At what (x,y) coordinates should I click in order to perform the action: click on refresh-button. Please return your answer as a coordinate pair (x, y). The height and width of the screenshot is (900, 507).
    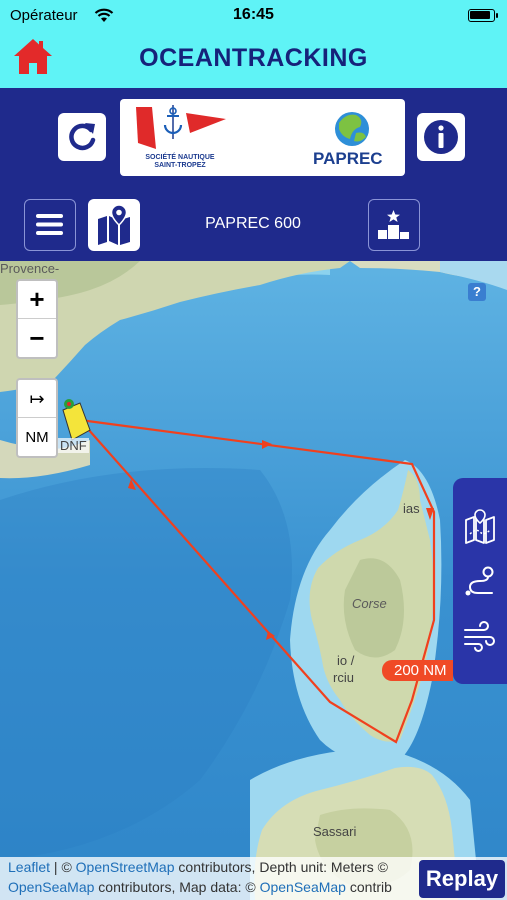
    Looking at the image, I should click on (82, 137).